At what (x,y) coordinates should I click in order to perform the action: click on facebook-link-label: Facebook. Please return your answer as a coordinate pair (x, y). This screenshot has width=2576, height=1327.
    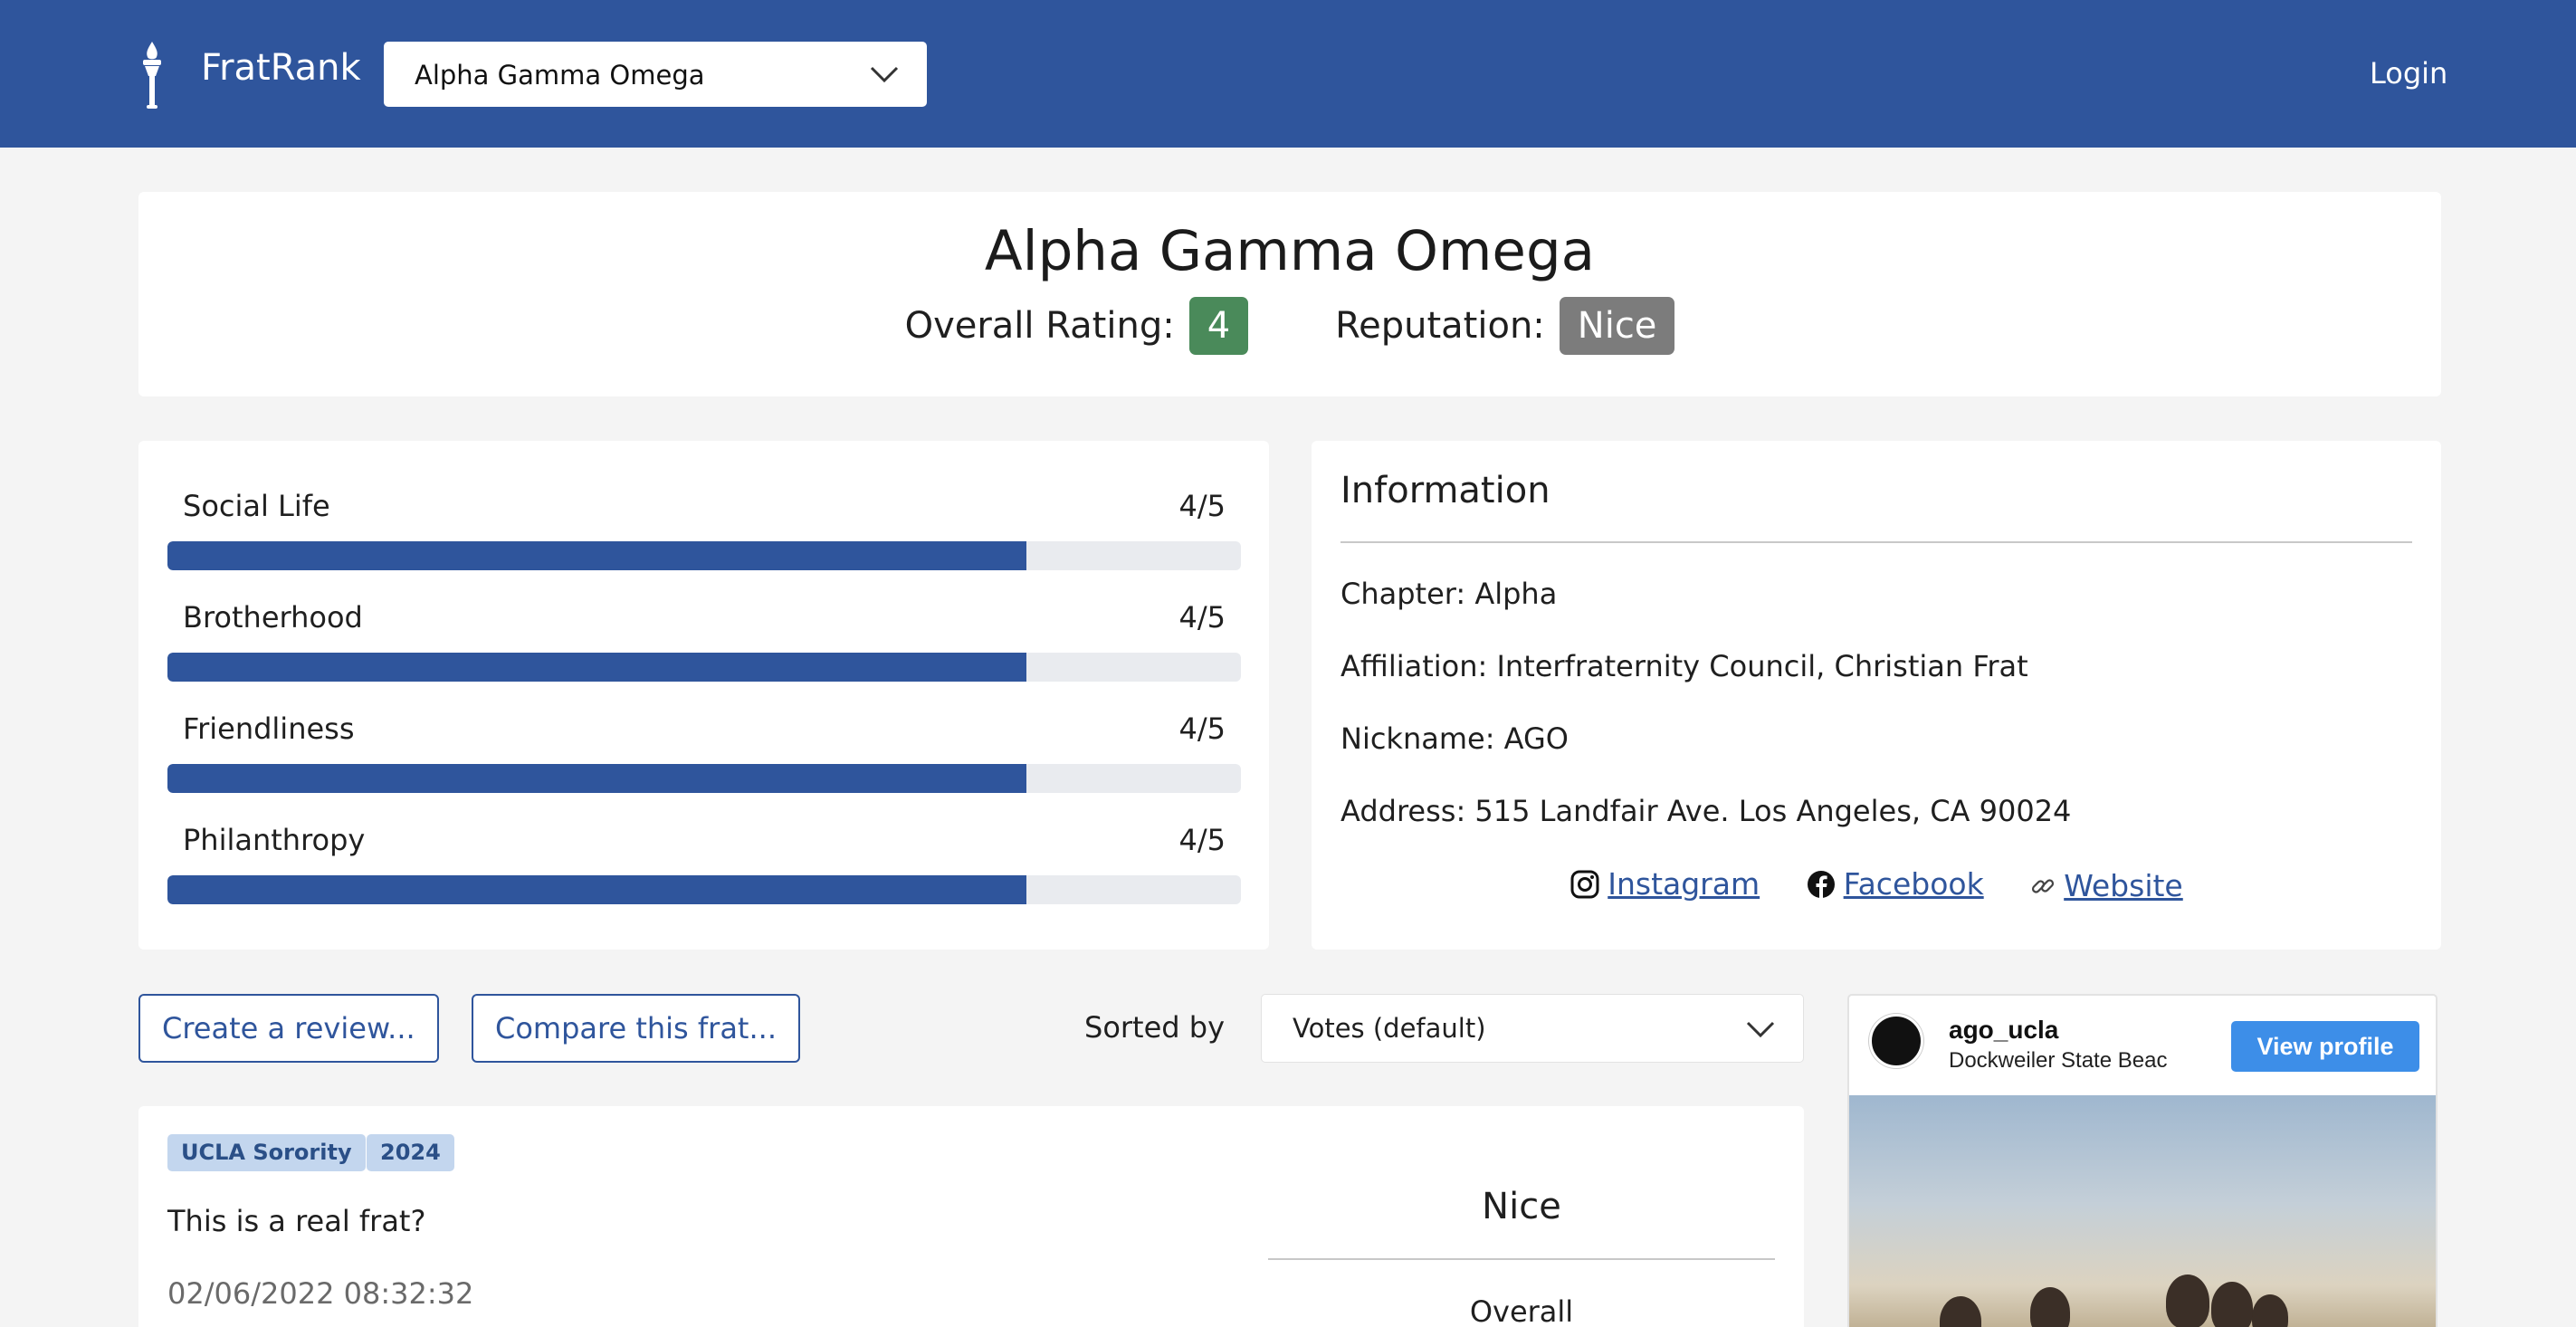
    Looking at the image, I should click on (1914, 884).